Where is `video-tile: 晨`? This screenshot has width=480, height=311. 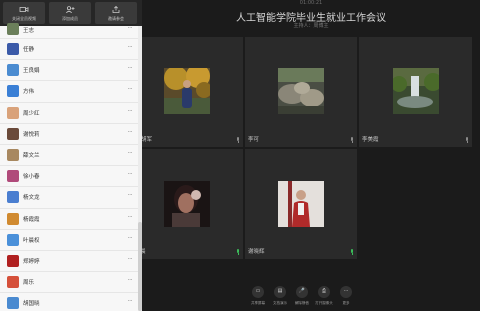
video-tile: 晨 is located at coordinates (191, 204).